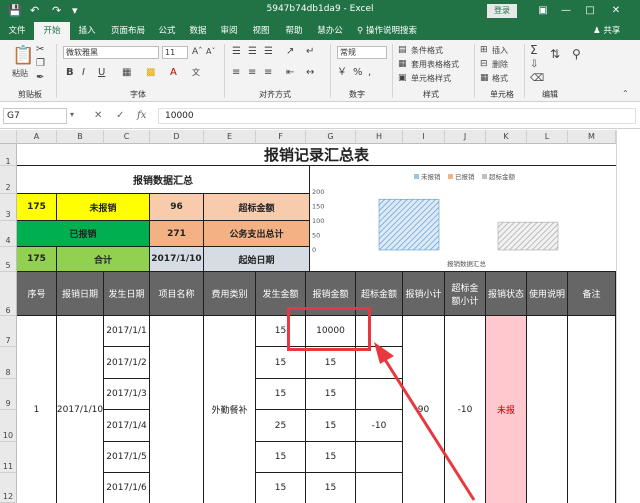 The height and width of the screenshot is (503, 640). Describe the element at coordinates (384, 353) in the screenshot. I see `annotation-arrow-head` at that location.